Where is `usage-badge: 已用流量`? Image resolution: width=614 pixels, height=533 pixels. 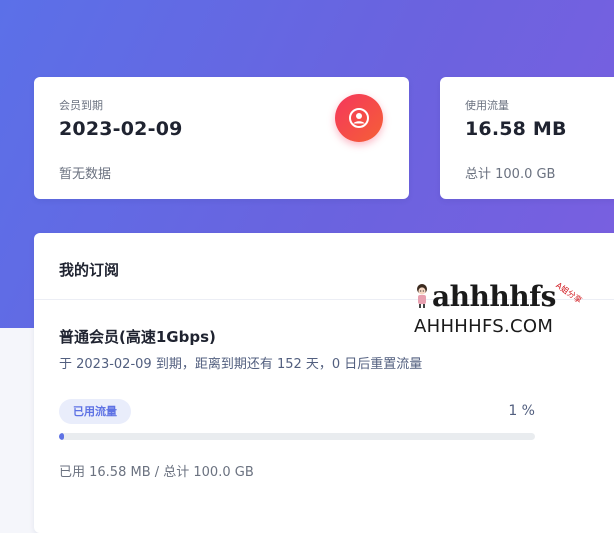
usage-badge: 已用流量 is located at coordinates (95, 411).